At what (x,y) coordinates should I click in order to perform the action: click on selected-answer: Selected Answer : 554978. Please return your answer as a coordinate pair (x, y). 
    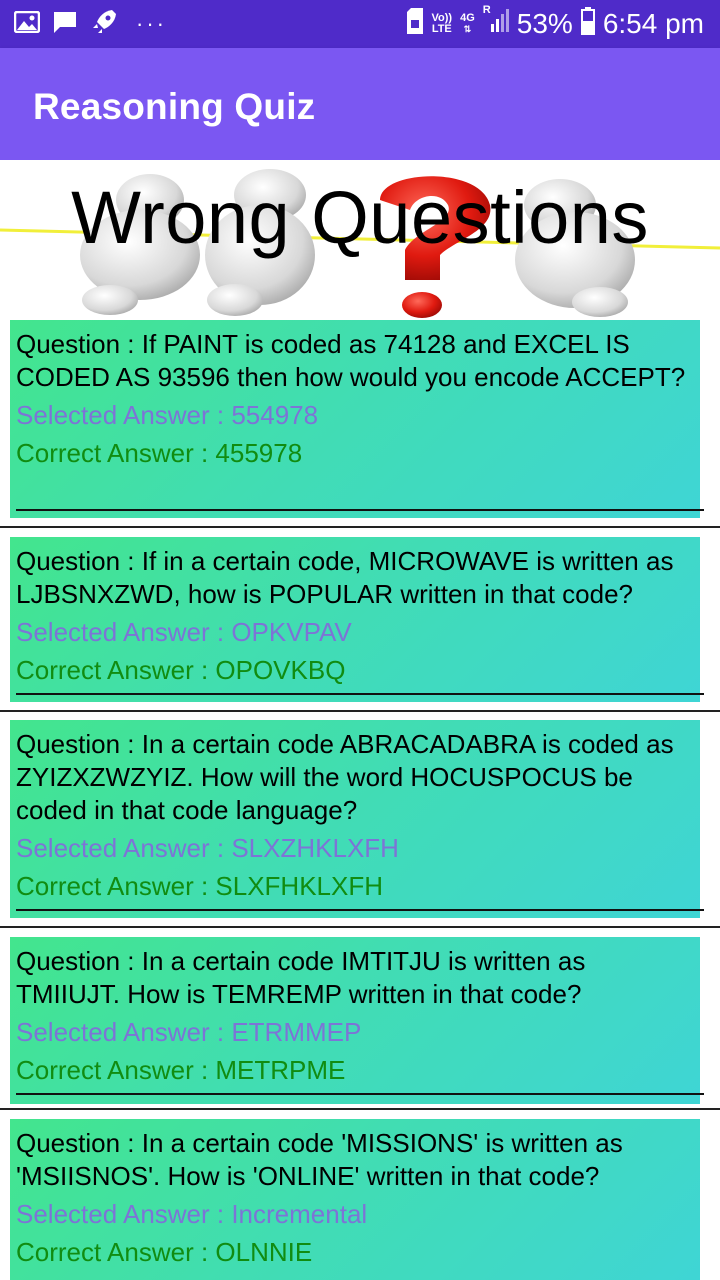
    Looking at the image, I should click on (167, 415).